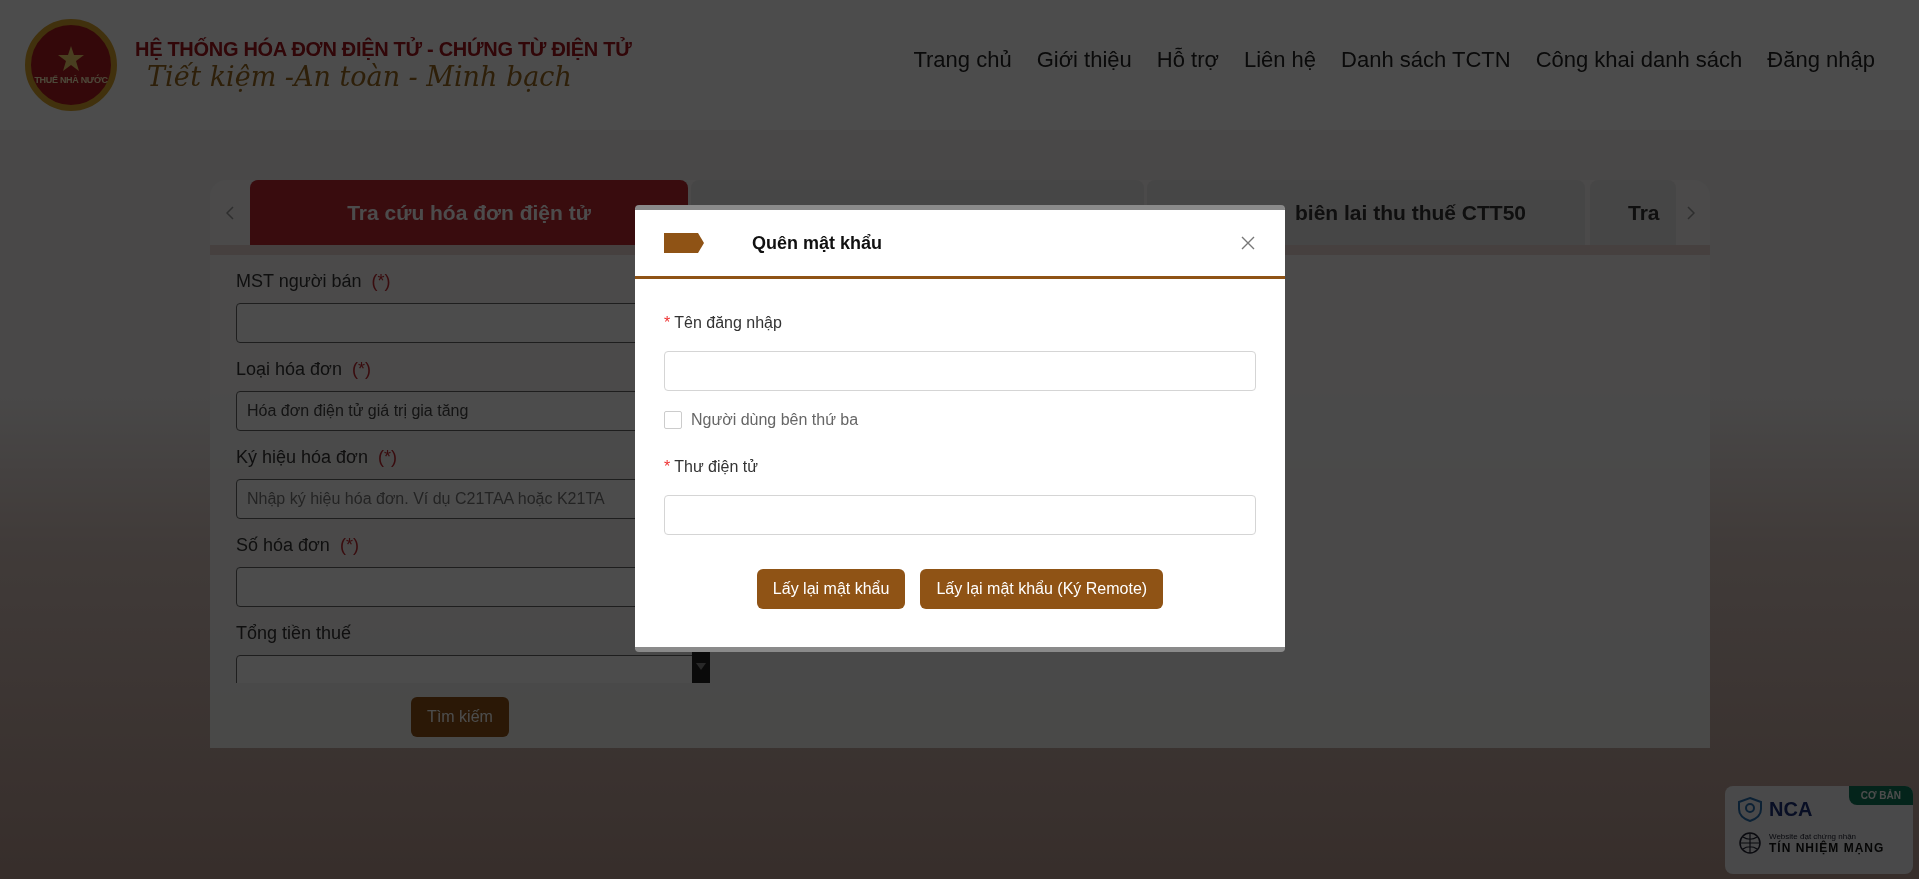 The width and height of the screenshot is (1919, 879). I want to click on nav-link: Liên hệ, so click(1280, 60).